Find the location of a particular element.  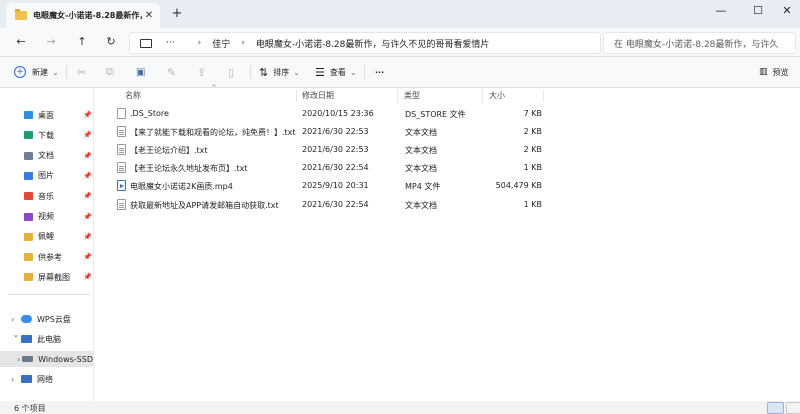

sidebar-item-label: 音乐 is located at coordinates (46, 196).